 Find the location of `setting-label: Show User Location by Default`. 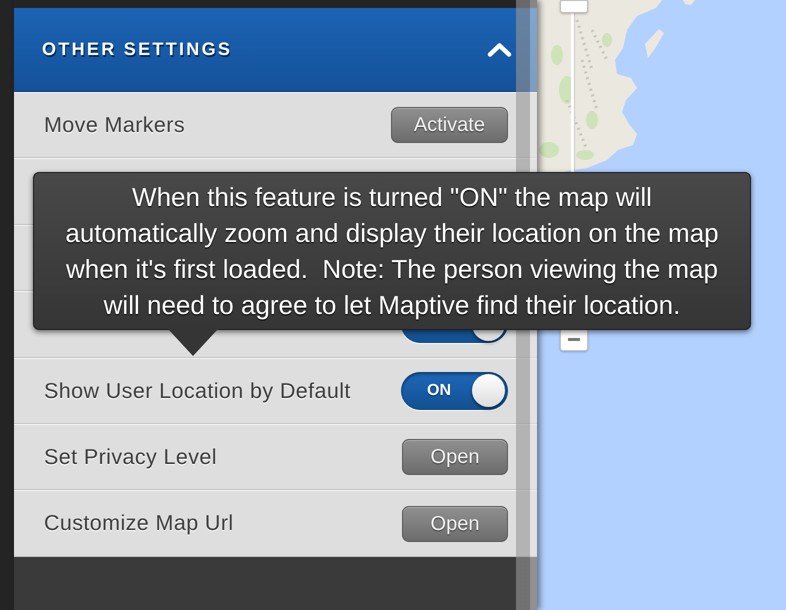

setting-label: Show User Location by Default is located at coordinates (197, 391).